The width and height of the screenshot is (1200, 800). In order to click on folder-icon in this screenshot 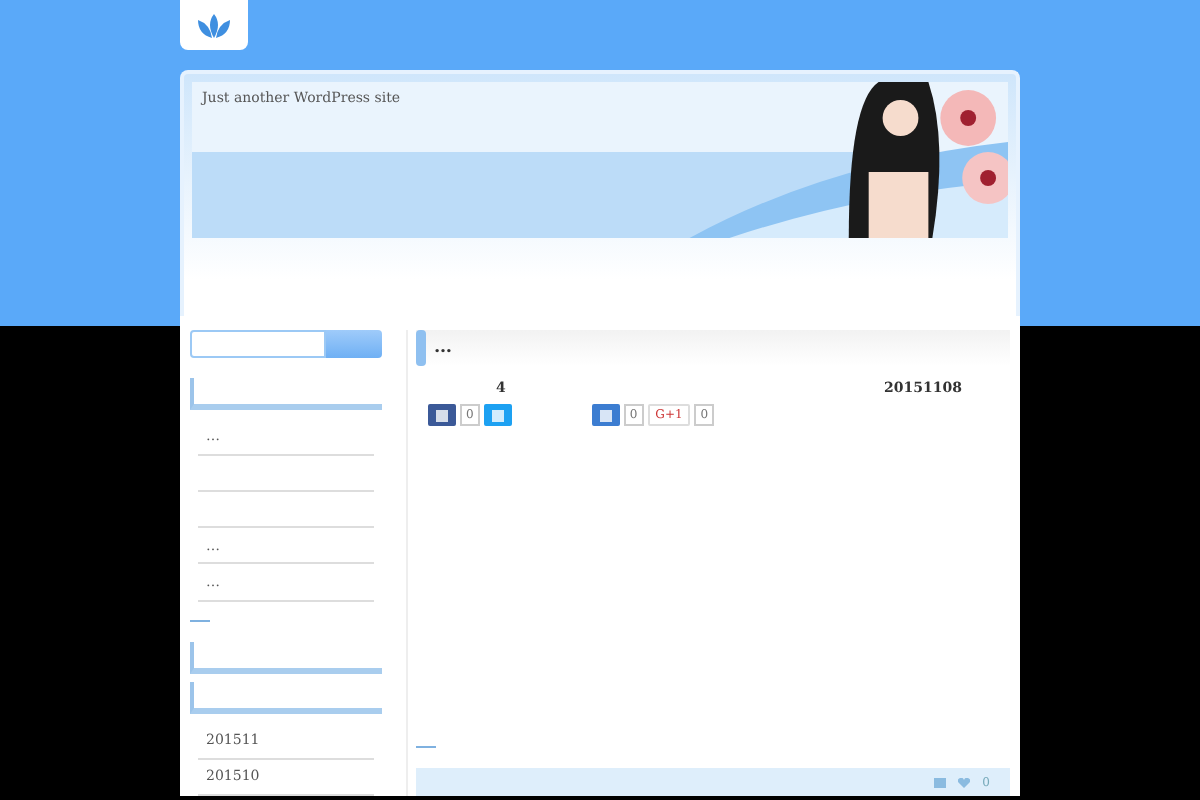, I will do `click(940, 782)`.